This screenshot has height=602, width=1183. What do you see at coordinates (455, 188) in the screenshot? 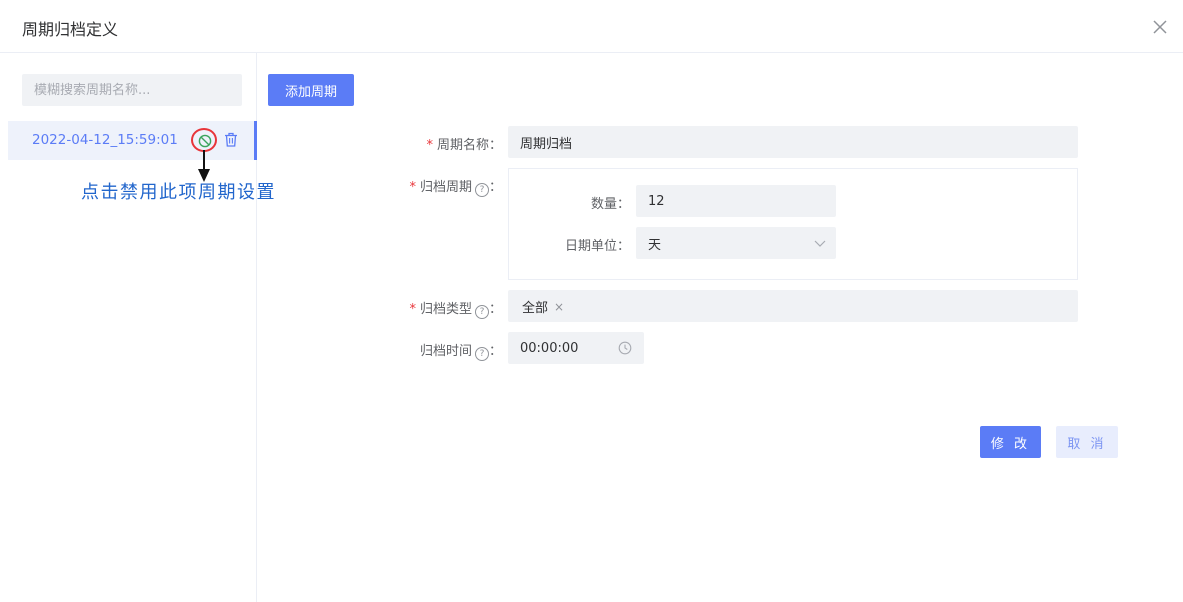
I see `period-label: * 归档周期?：` at bounding box center [455, 188].